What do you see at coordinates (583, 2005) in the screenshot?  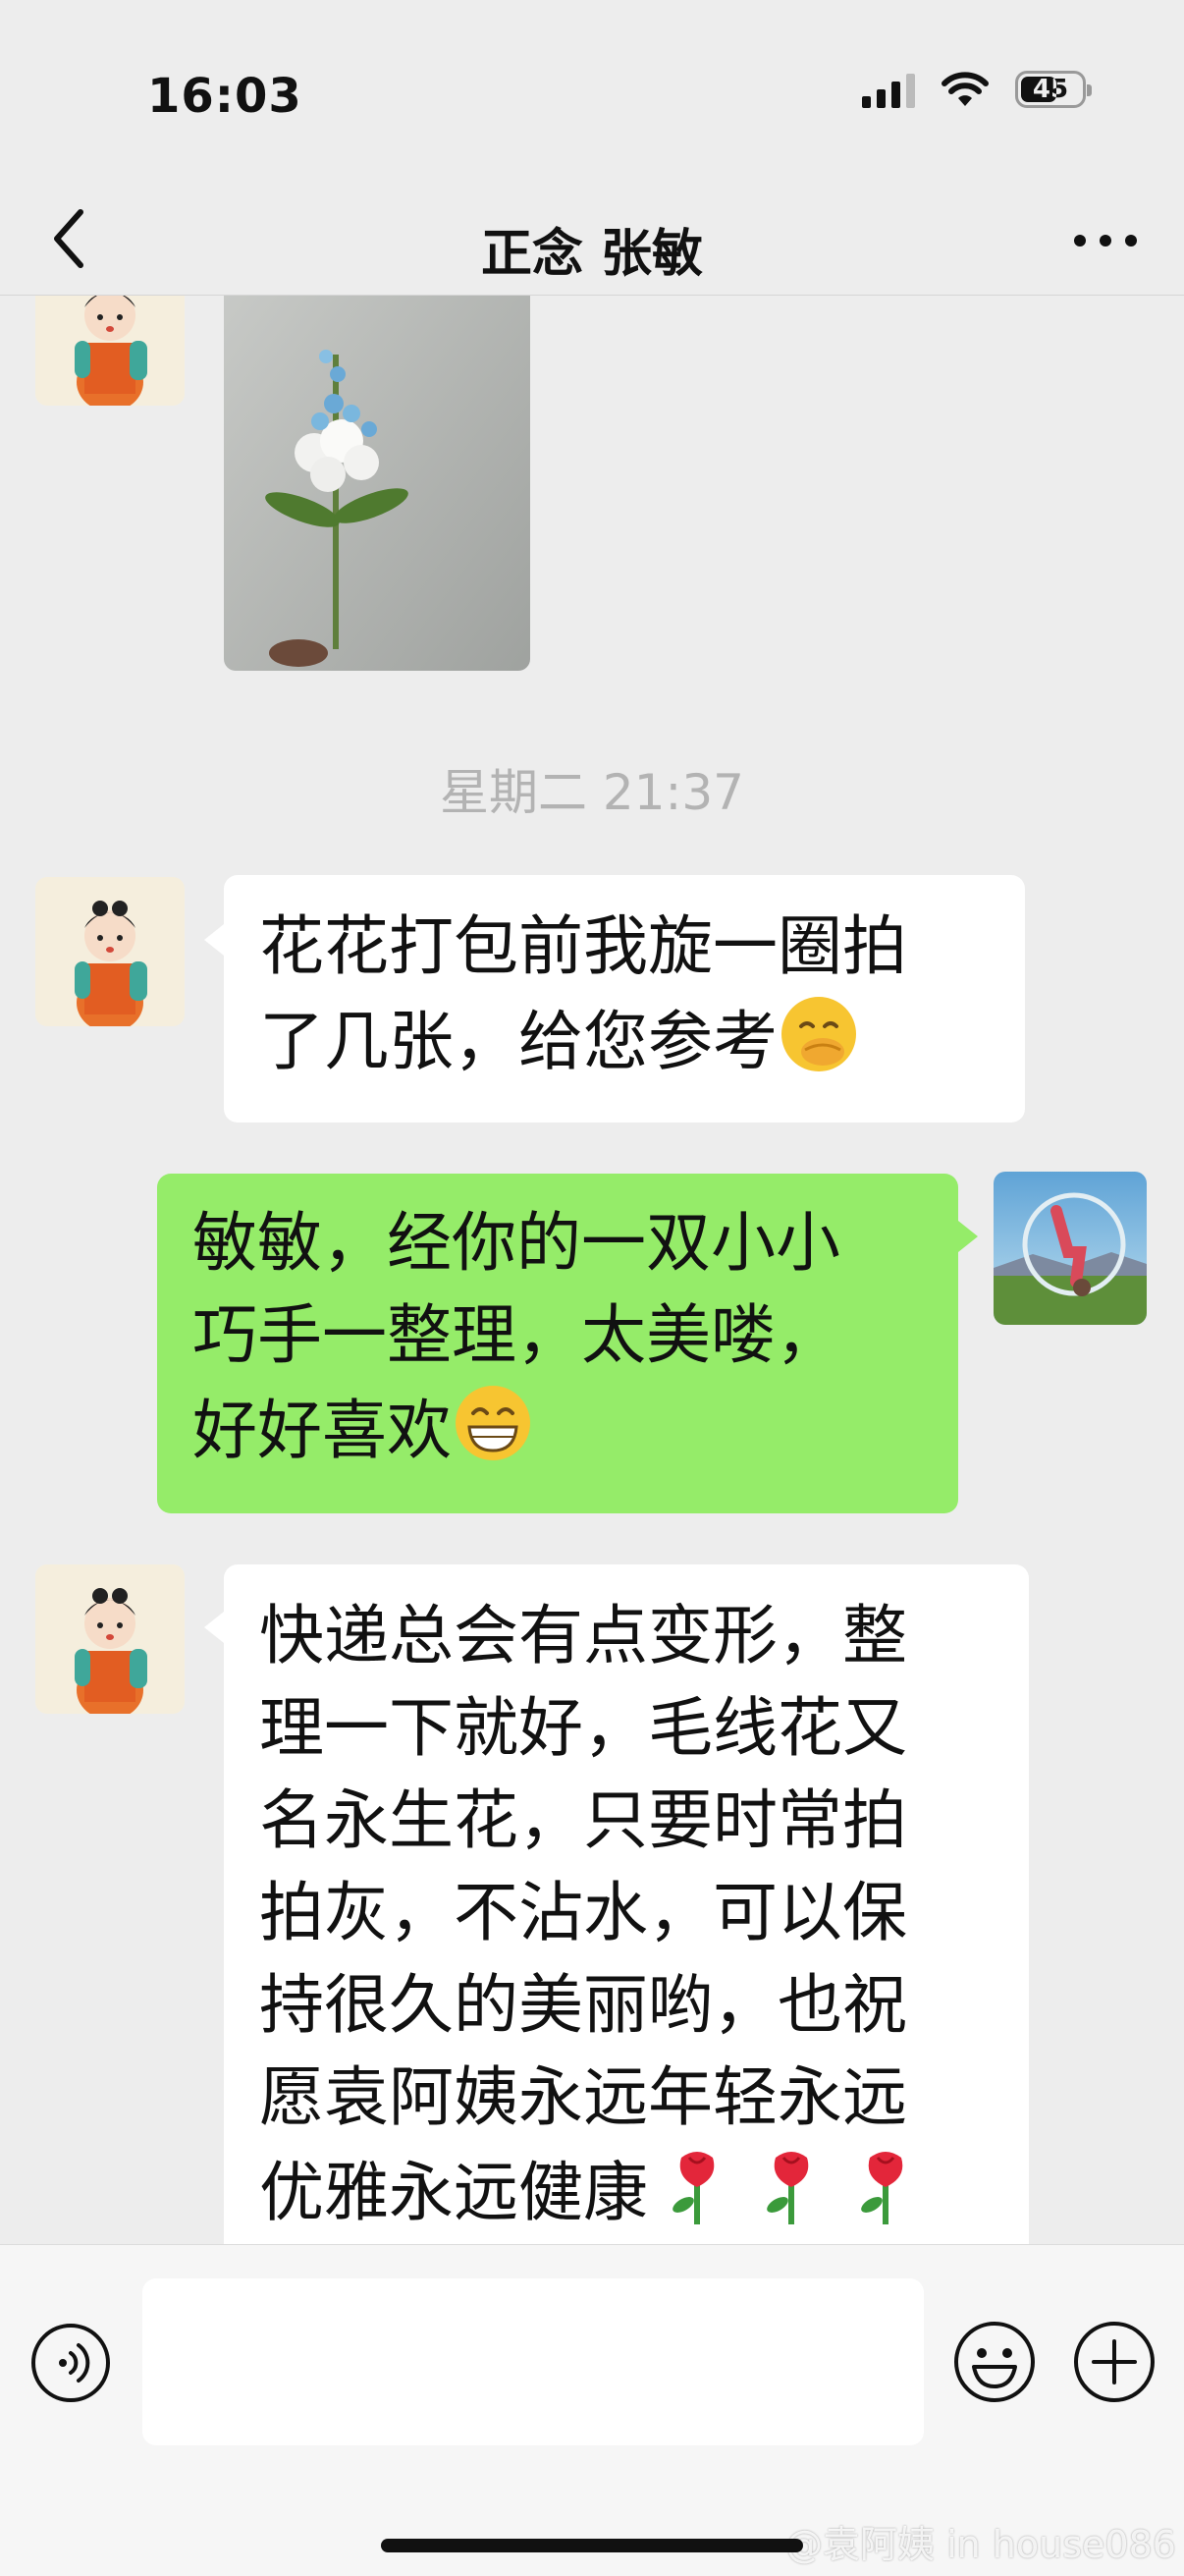 I see `message-text-line: 持很久的美丽哟，也祝` at bounding box center [583, 2005].